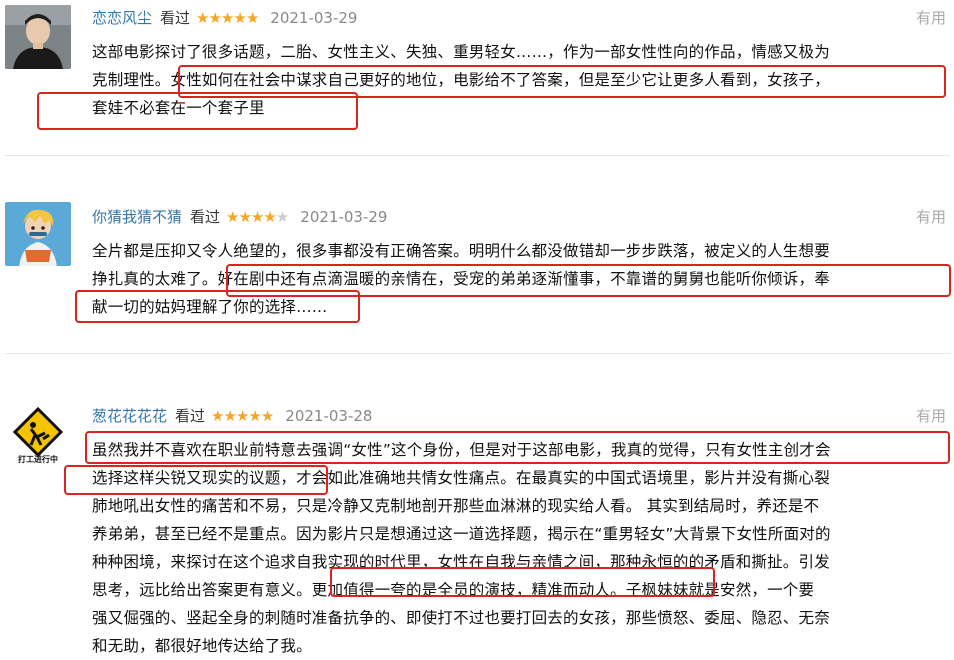  I want to click on review-meta: 恋恋风尘 看过 ★★★★★ 2021-03-29, so click(224, 18).